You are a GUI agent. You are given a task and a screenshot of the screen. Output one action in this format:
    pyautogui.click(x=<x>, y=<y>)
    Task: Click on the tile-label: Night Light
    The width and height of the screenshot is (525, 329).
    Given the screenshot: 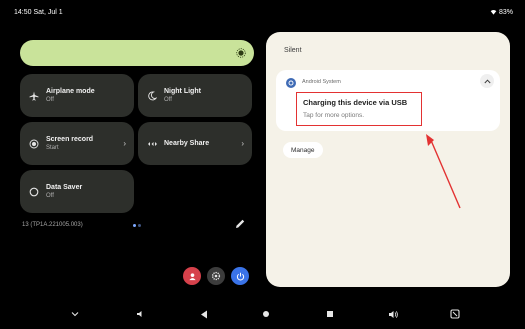 What is the action you would take?
    pyautogui.click(x=182, y=91)
    